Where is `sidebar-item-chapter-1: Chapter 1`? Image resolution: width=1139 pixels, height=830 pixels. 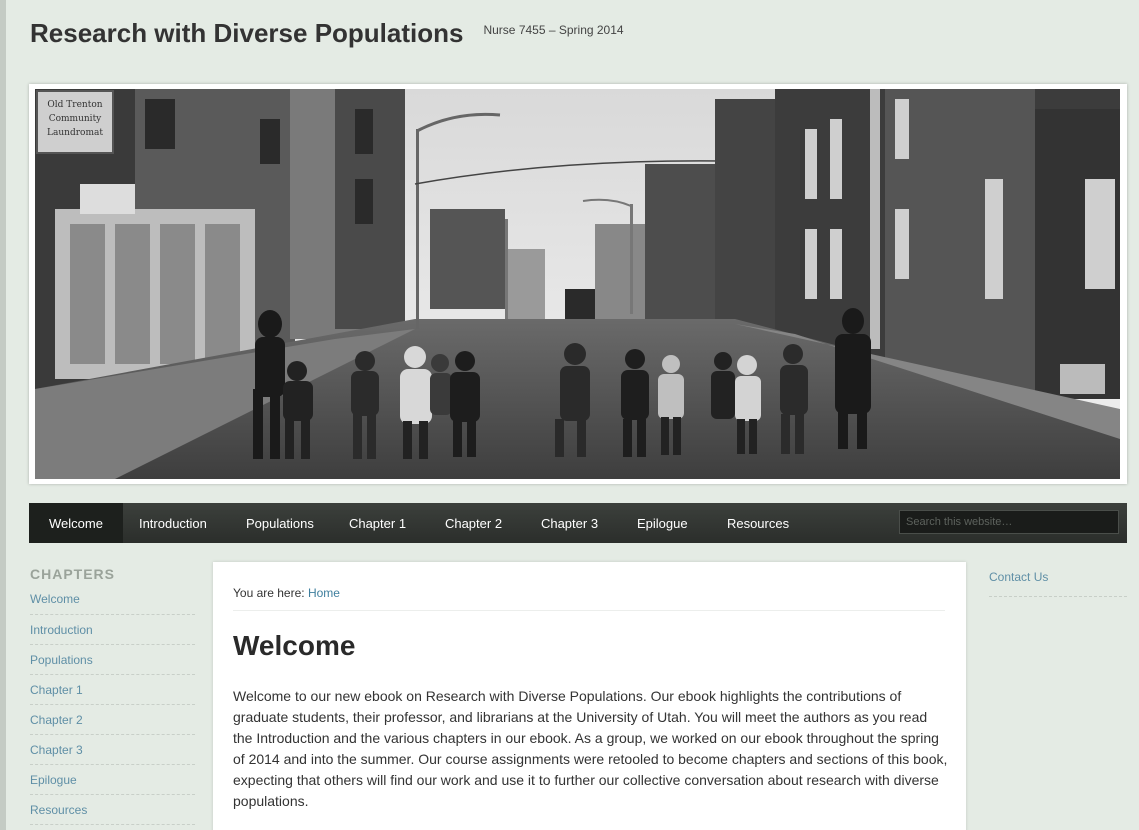 sidebar-item-chapter-1: Chapter 1 is located at coordinates (112, 690).